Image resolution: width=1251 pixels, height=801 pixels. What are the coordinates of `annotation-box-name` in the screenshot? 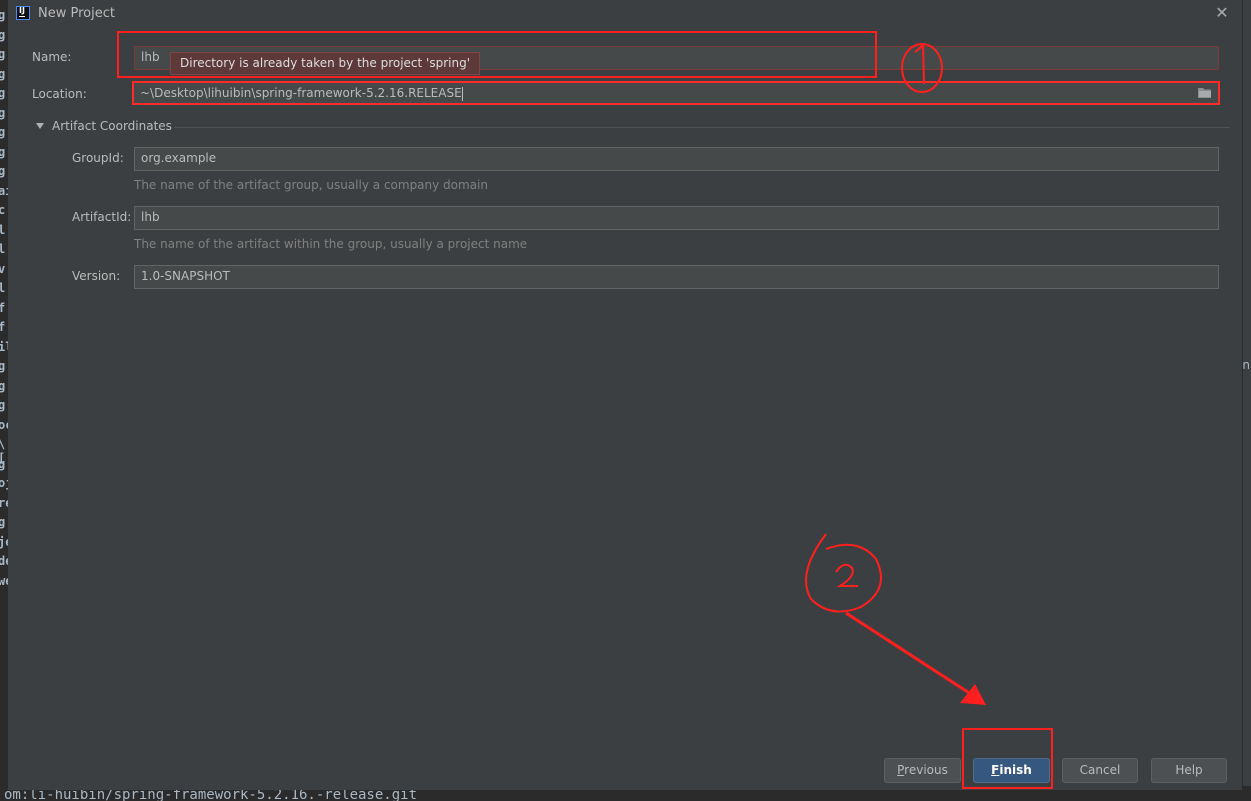 It's located at (497, 54).